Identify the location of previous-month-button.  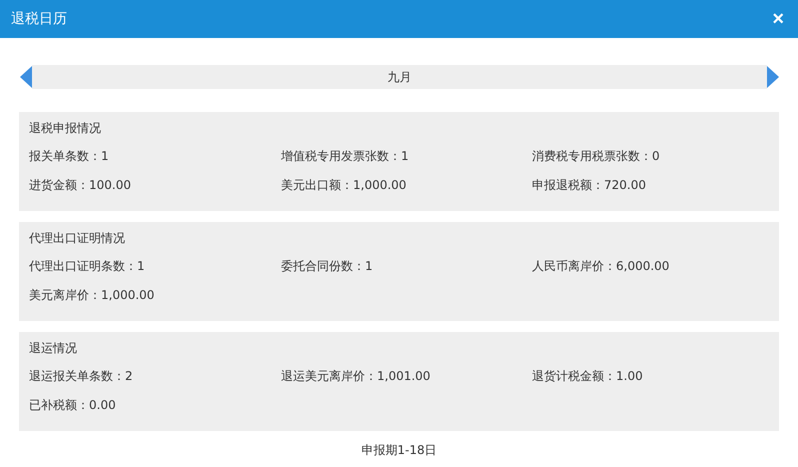
(26, 77).